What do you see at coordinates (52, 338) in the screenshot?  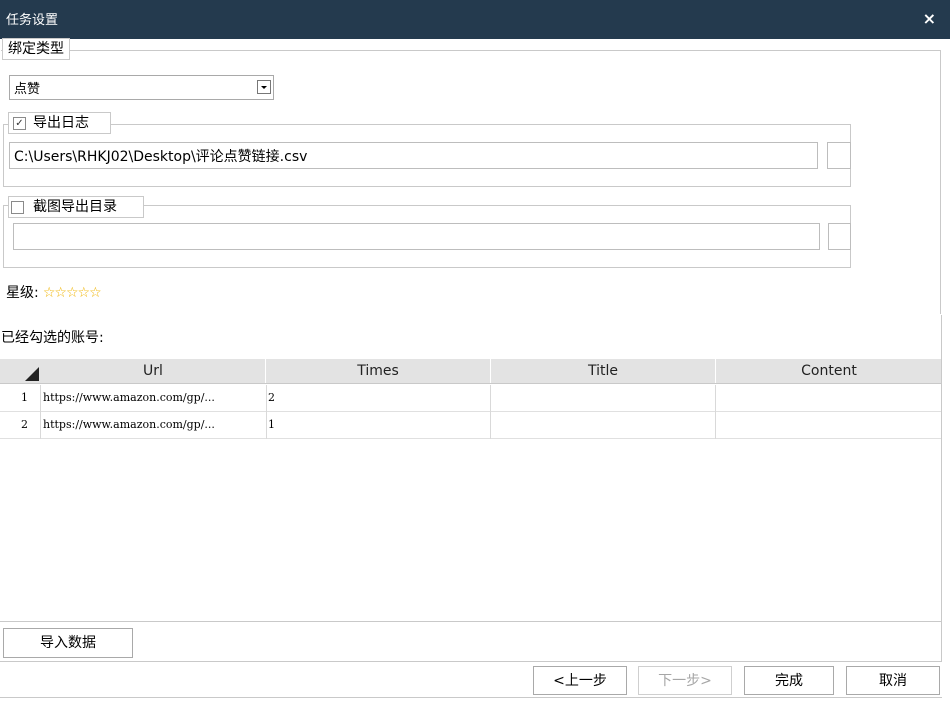 I see `accounts-label: 已经勾选的账号:` at bounding box center [52, 338].